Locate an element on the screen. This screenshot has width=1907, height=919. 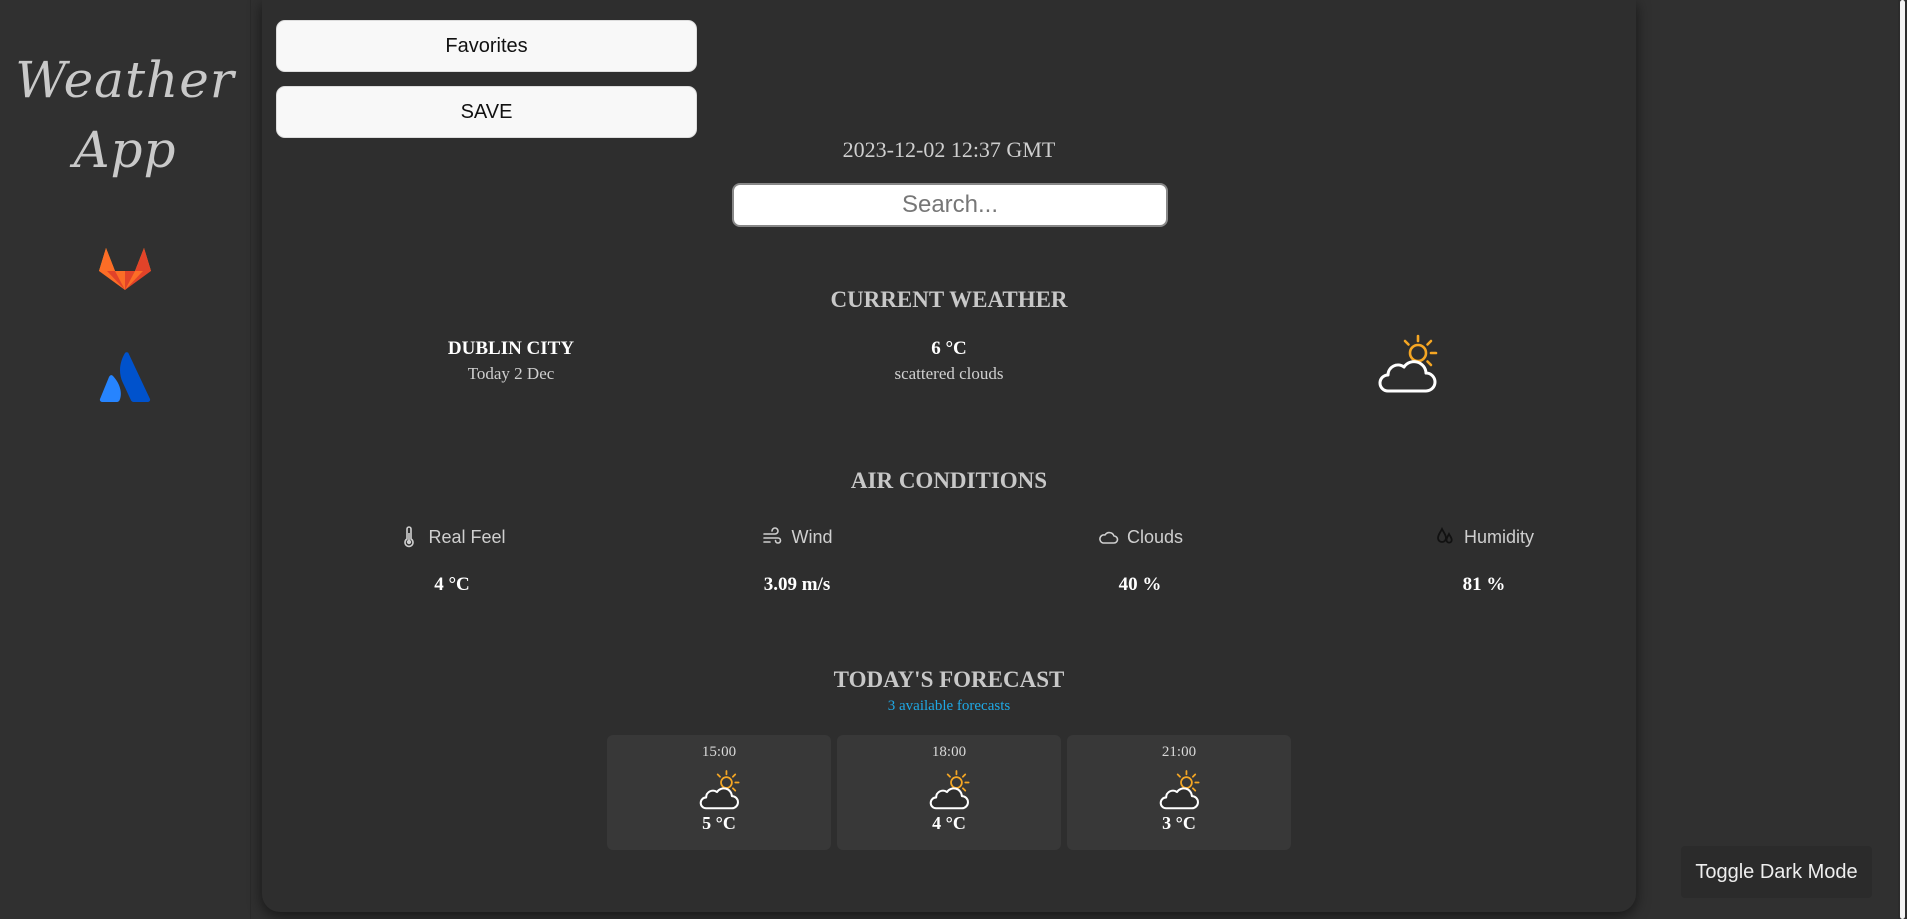
forecast-title: TODAY'S FORECAST is located at coordinates (949, 679).